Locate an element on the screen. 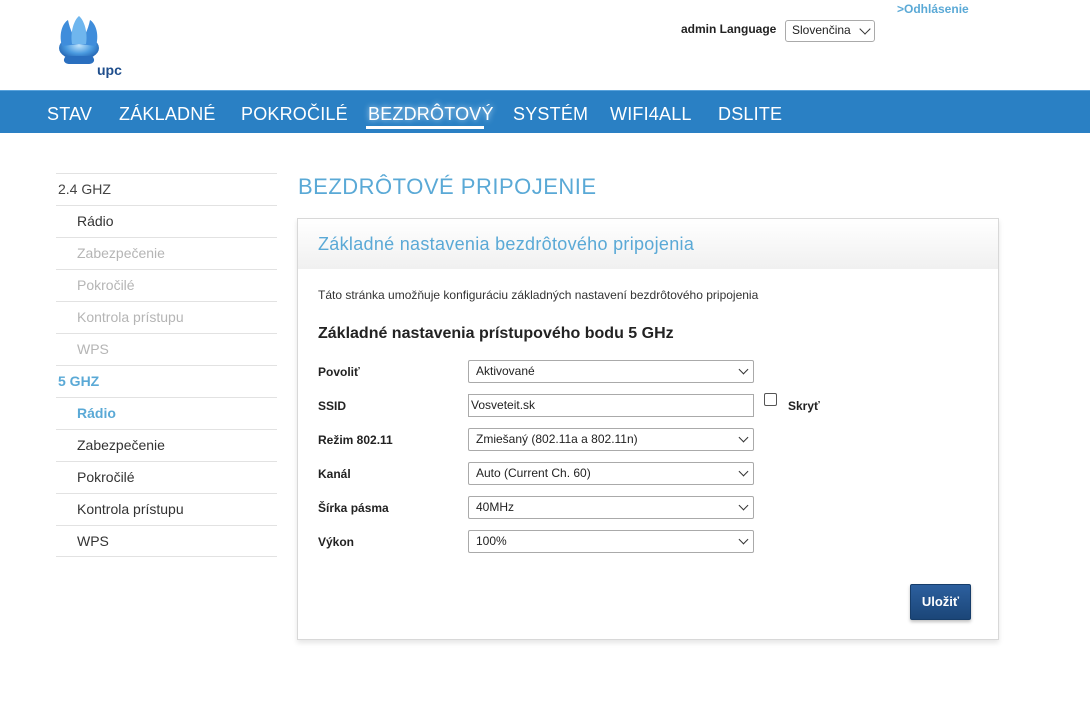 Image resolution: width=1090 pixels, height=704 pixels. page-title: BEZDRÔTOVÉ PRIPOJENIE is located at coordinates (447, 186).